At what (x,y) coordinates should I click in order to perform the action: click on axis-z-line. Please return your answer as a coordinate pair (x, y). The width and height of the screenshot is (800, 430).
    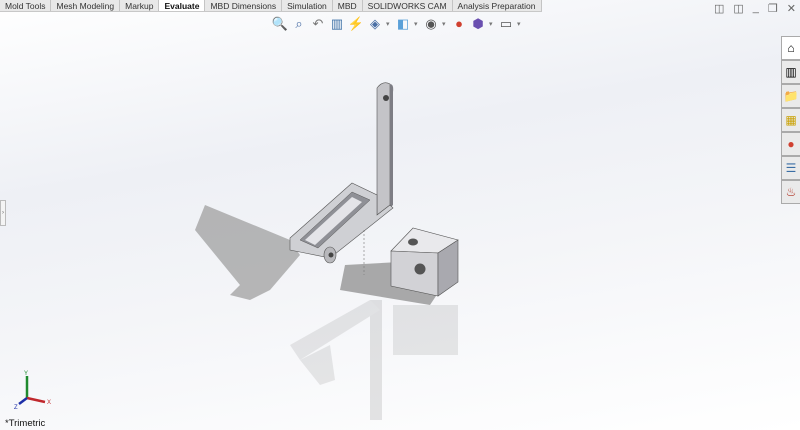
    Looking at the image, I should click on (23, 401).